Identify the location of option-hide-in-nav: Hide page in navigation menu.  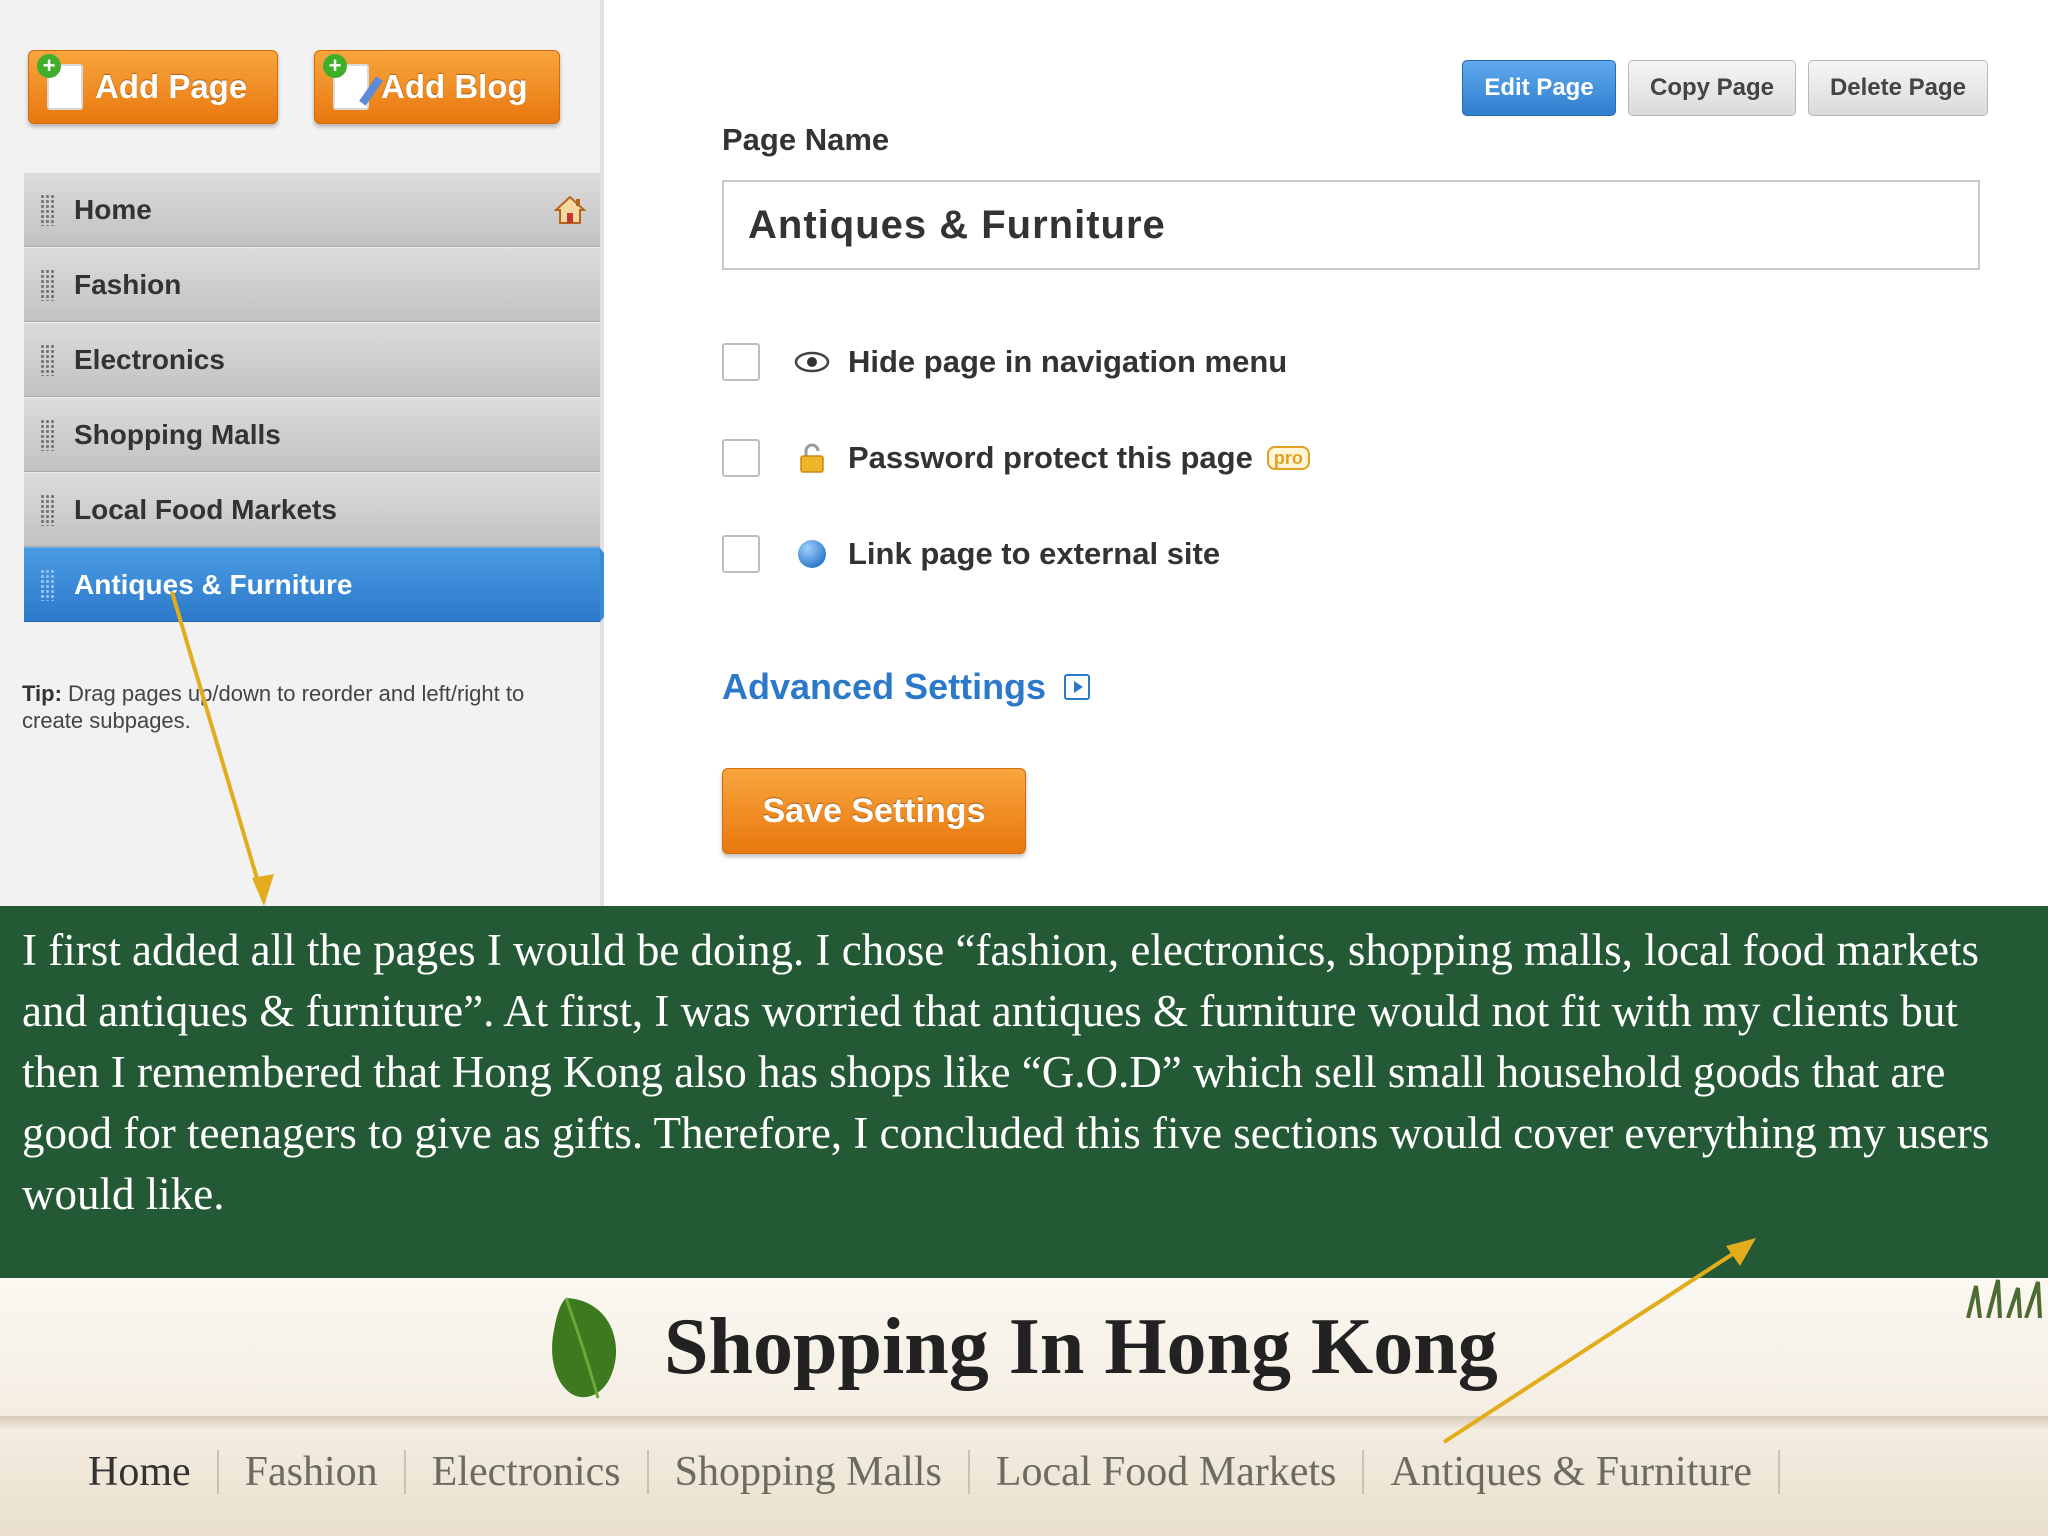
(1004, 362).